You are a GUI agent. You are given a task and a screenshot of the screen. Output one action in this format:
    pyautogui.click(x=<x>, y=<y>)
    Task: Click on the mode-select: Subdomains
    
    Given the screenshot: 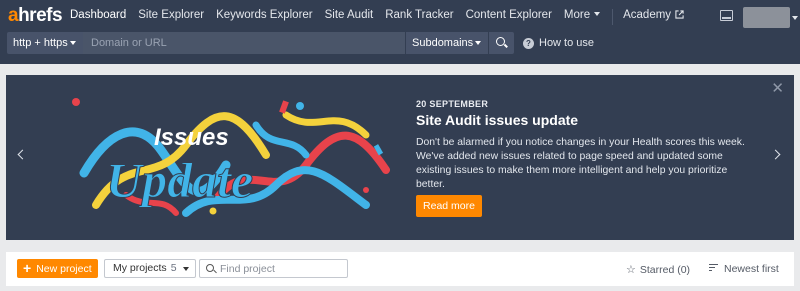 What is the action you would take?
    pyautogui.click(x=447, y=43)
    